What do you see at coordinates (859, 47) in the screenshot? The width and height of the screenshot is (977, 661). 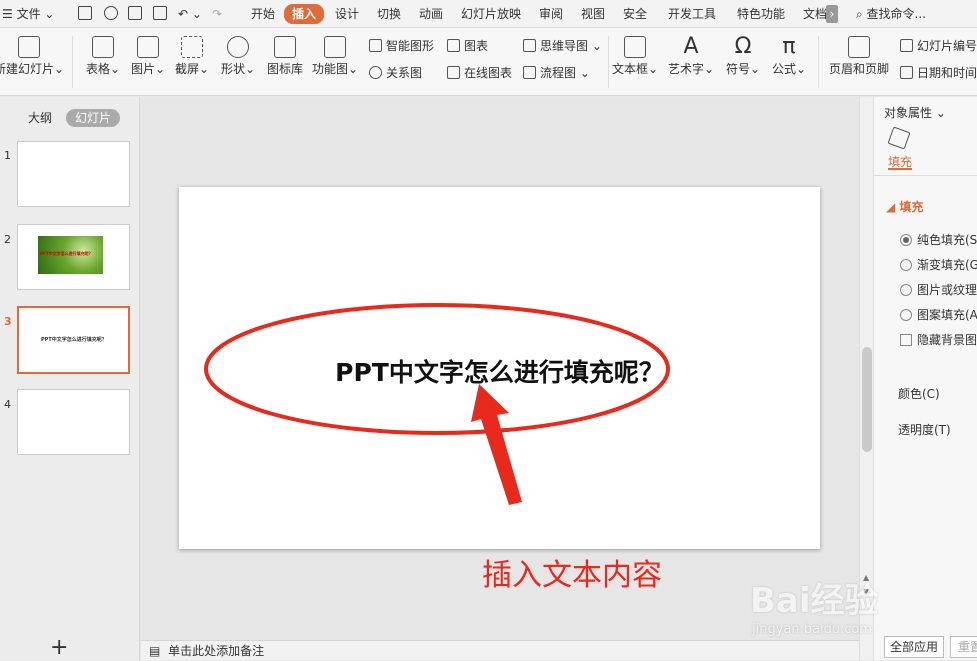 I see `header-footer-icon` at bounding box center [859, 47].